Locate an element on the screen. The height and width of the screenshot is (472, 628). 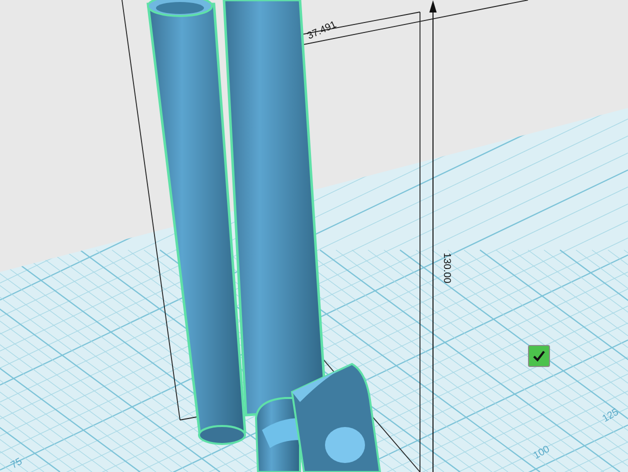
grid-scale-label: 125 is located at coordinates (610, 415).